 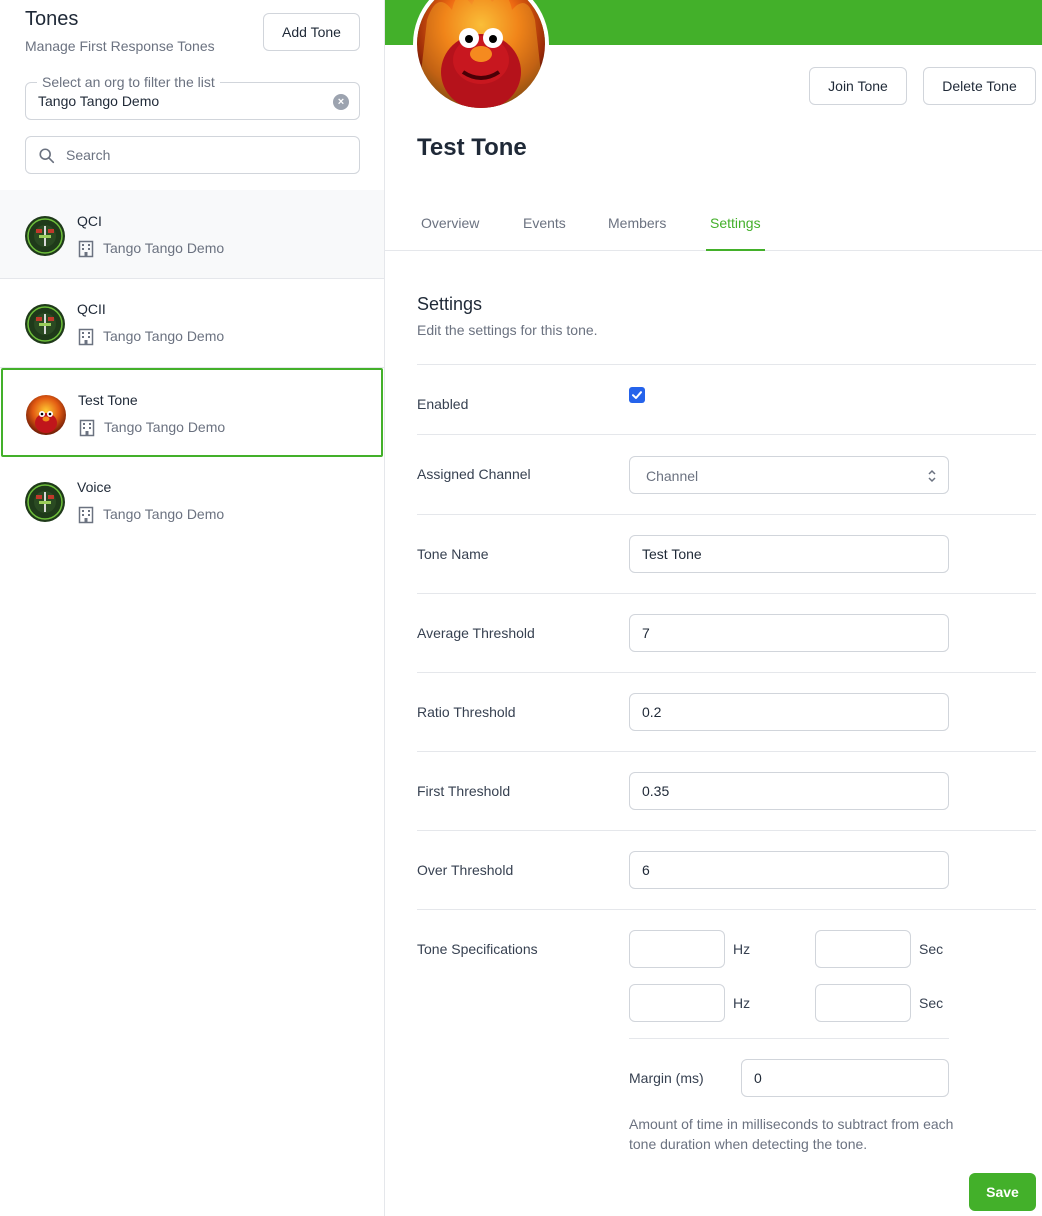 What do you see at coordinates (99, 101) in the screenshot?
I see `org-filter-value: Tango Tango Demo` at bounding box center [99, 101].